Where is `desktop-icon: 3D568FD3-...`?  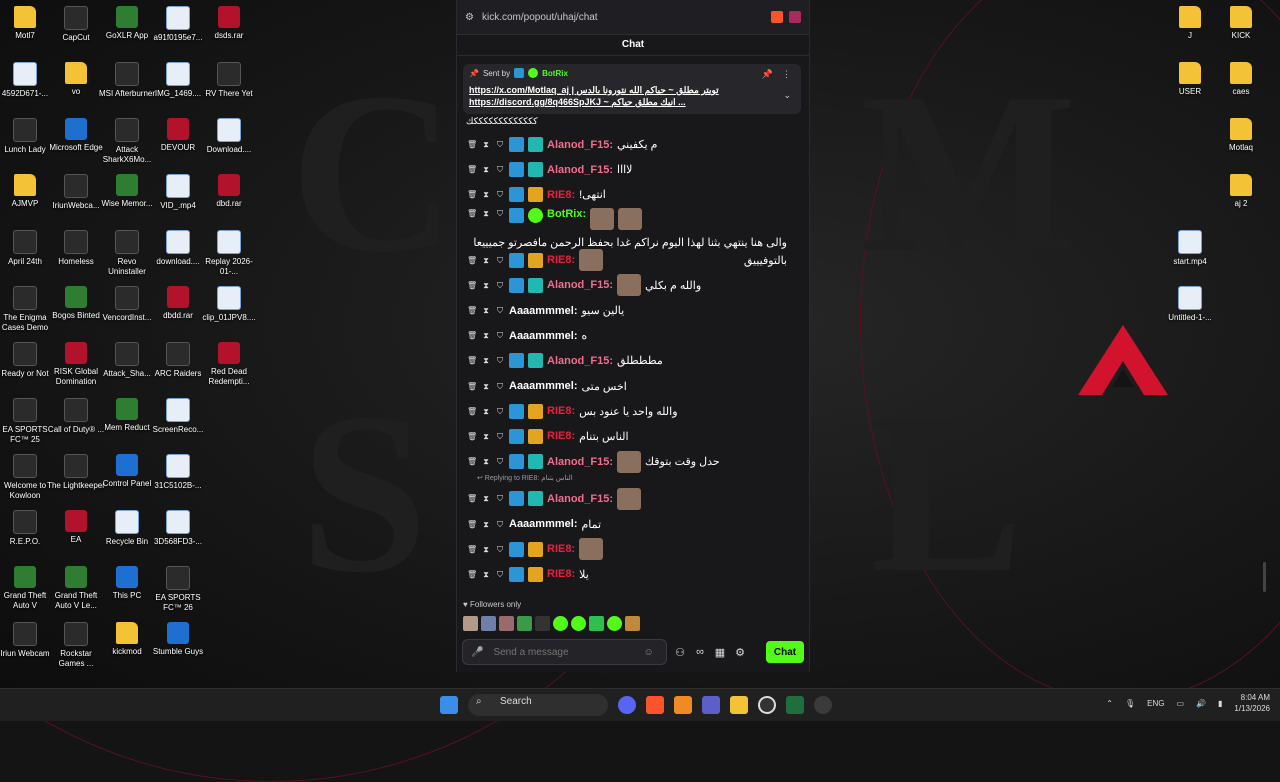 desktop-icon: 3D568FD3-... is located at coordinates (178, 528).